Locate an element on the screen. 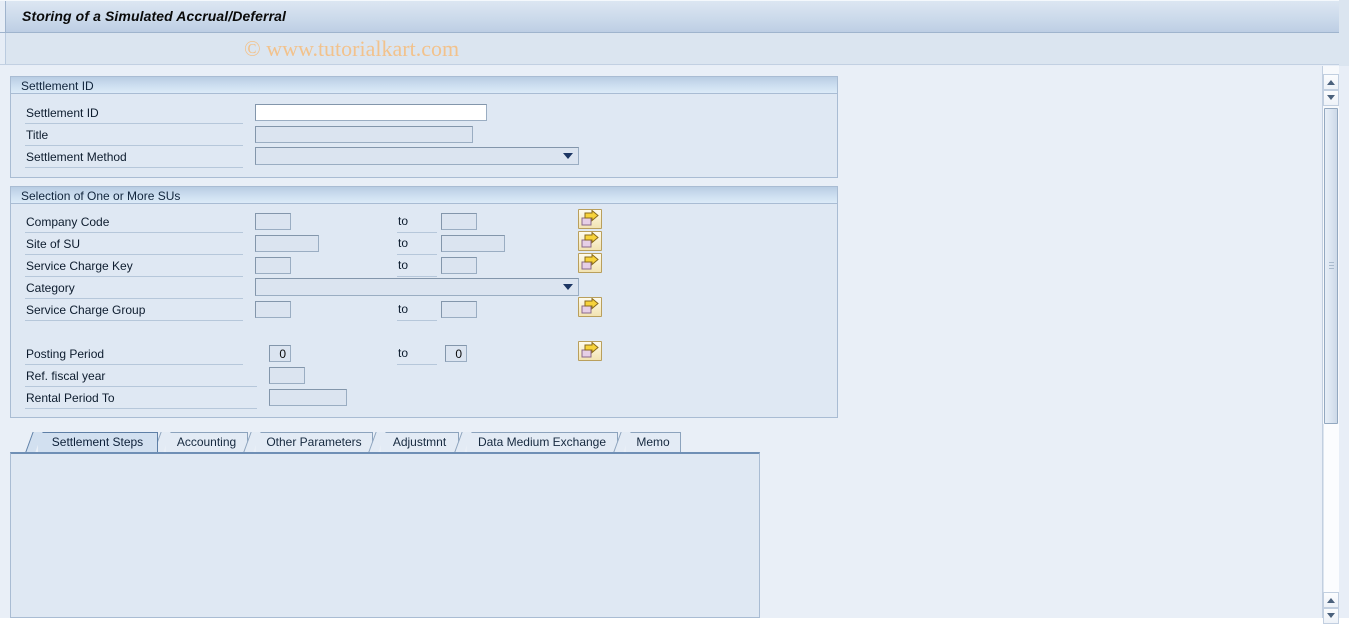 The height and width of the screenshot is (624, 1349). field-row-ref-fiscal-year: Ref. fiscal year is located at coordinates (425, 377).